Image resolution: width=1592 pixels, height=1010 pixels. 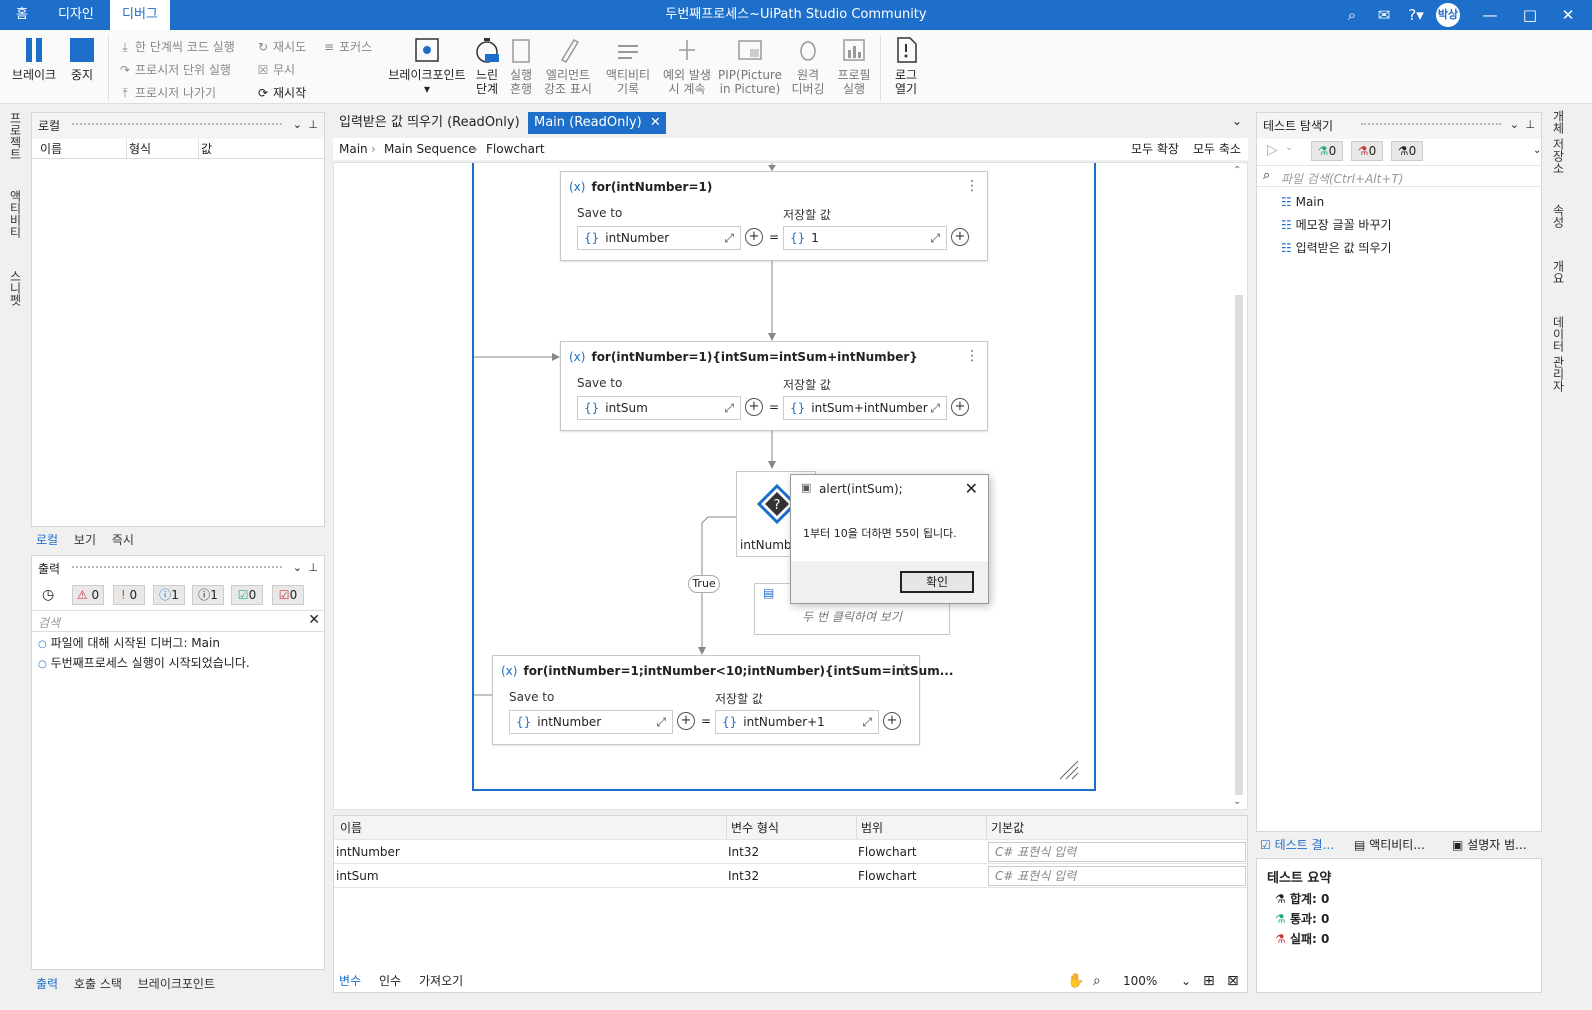 What do you see at coordinates (854, 66) in the screenshot?
I see `profile-execution-button: 프로필 실행` at bounding box center [854, 66].